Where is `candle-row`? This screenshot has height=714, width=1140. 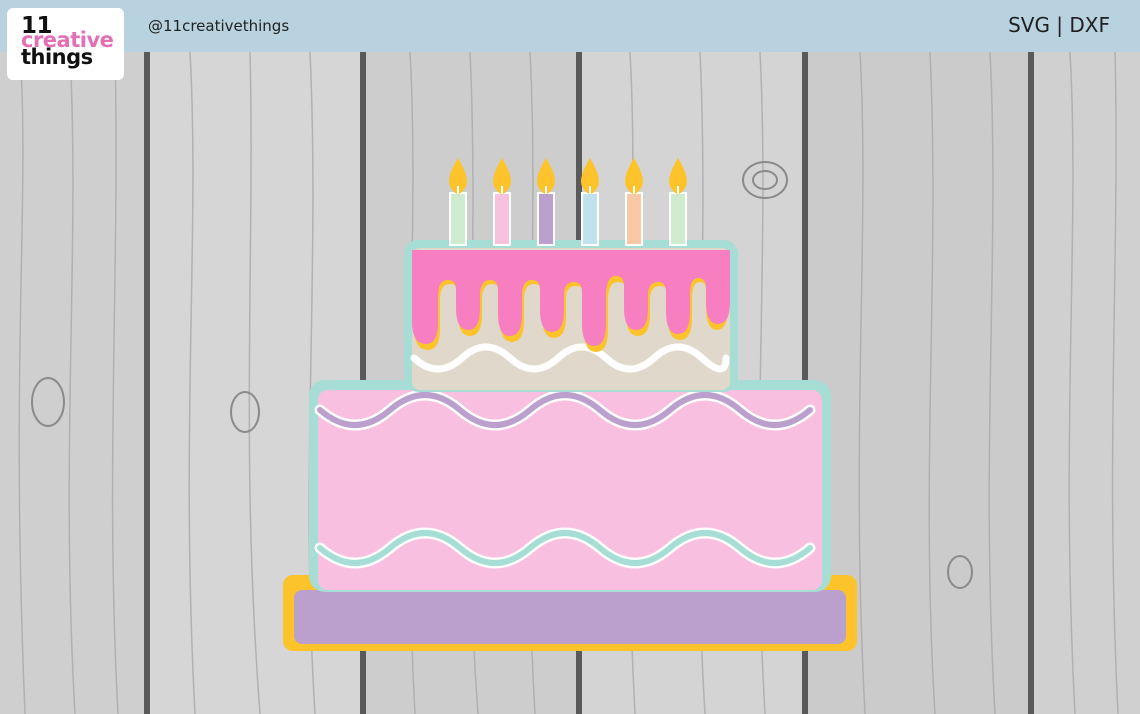
candle-row is located at coordinates (568, 202).